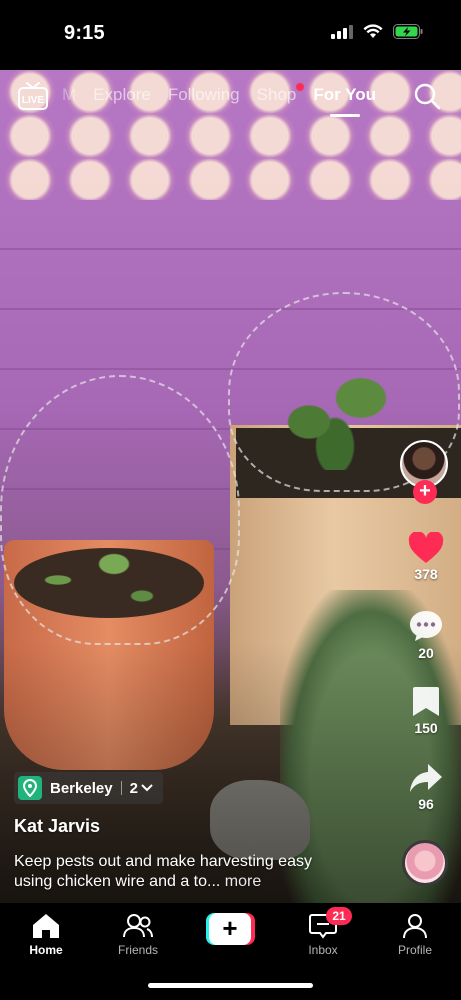 This screenshot has width=461, height=1000. I want to click on feed-tabs: M Explore Following Shop For You, so click(227, 94).